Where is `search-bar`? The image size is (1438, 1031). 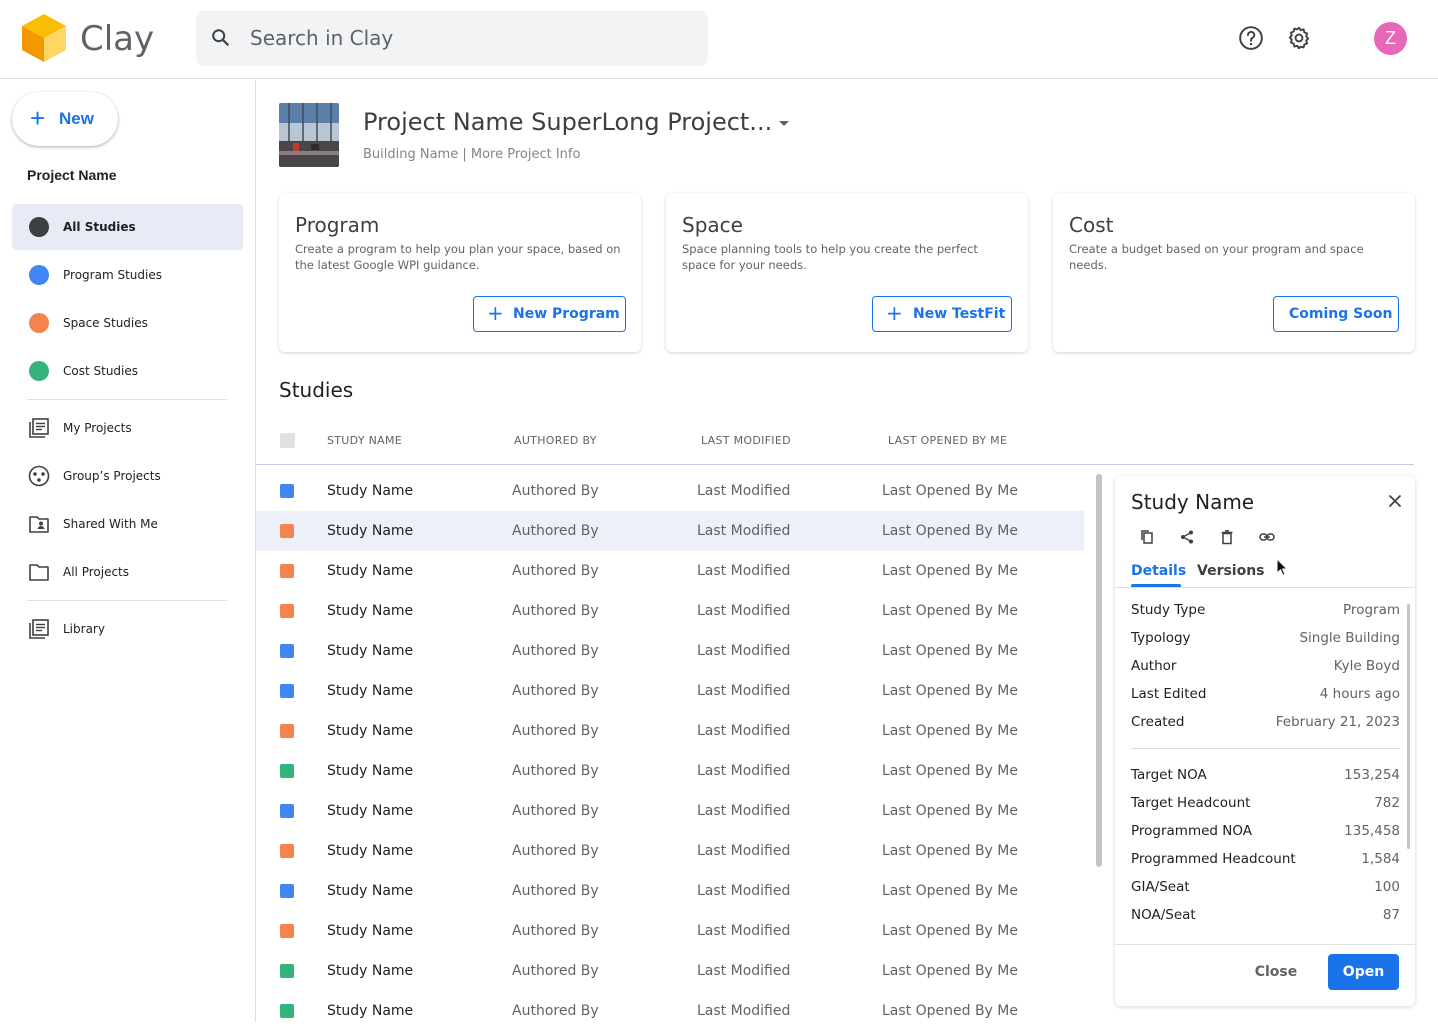 search-bar is located at coordinates (452, 38).